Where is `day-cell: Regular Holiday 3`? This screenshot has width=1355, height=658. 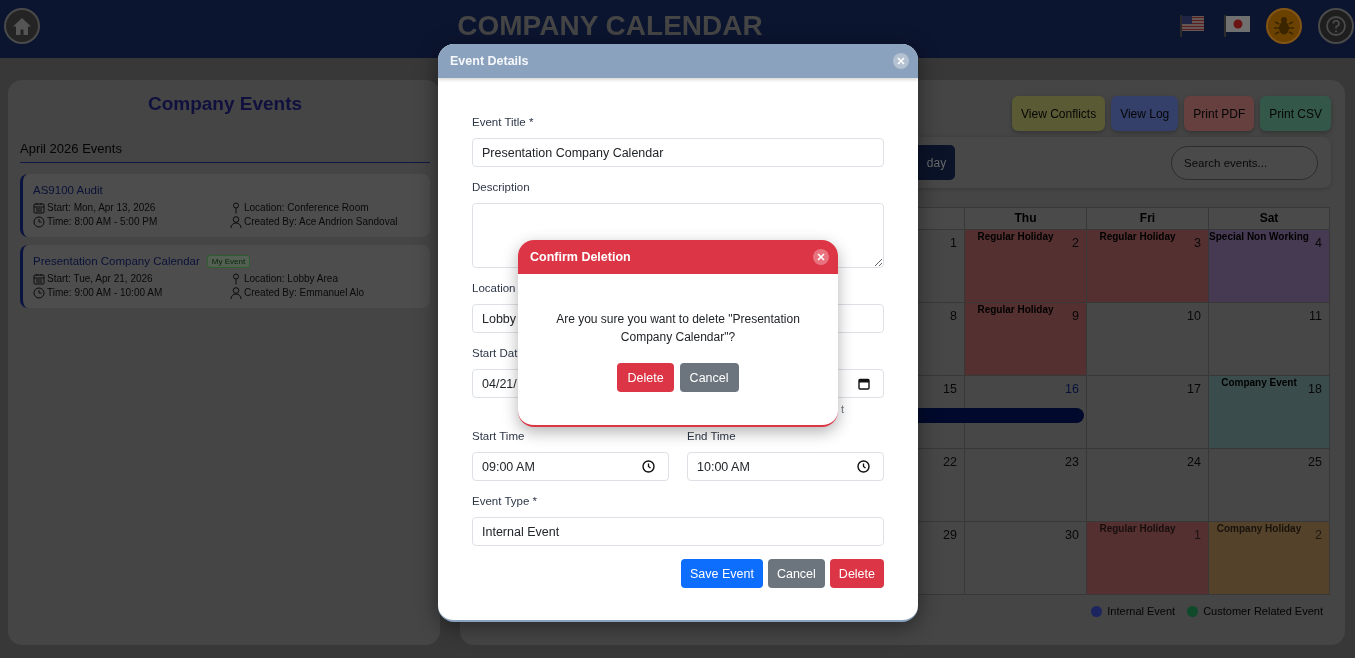
day-cell: Regular Holiday 3 is located at coordinates (1147, 266).